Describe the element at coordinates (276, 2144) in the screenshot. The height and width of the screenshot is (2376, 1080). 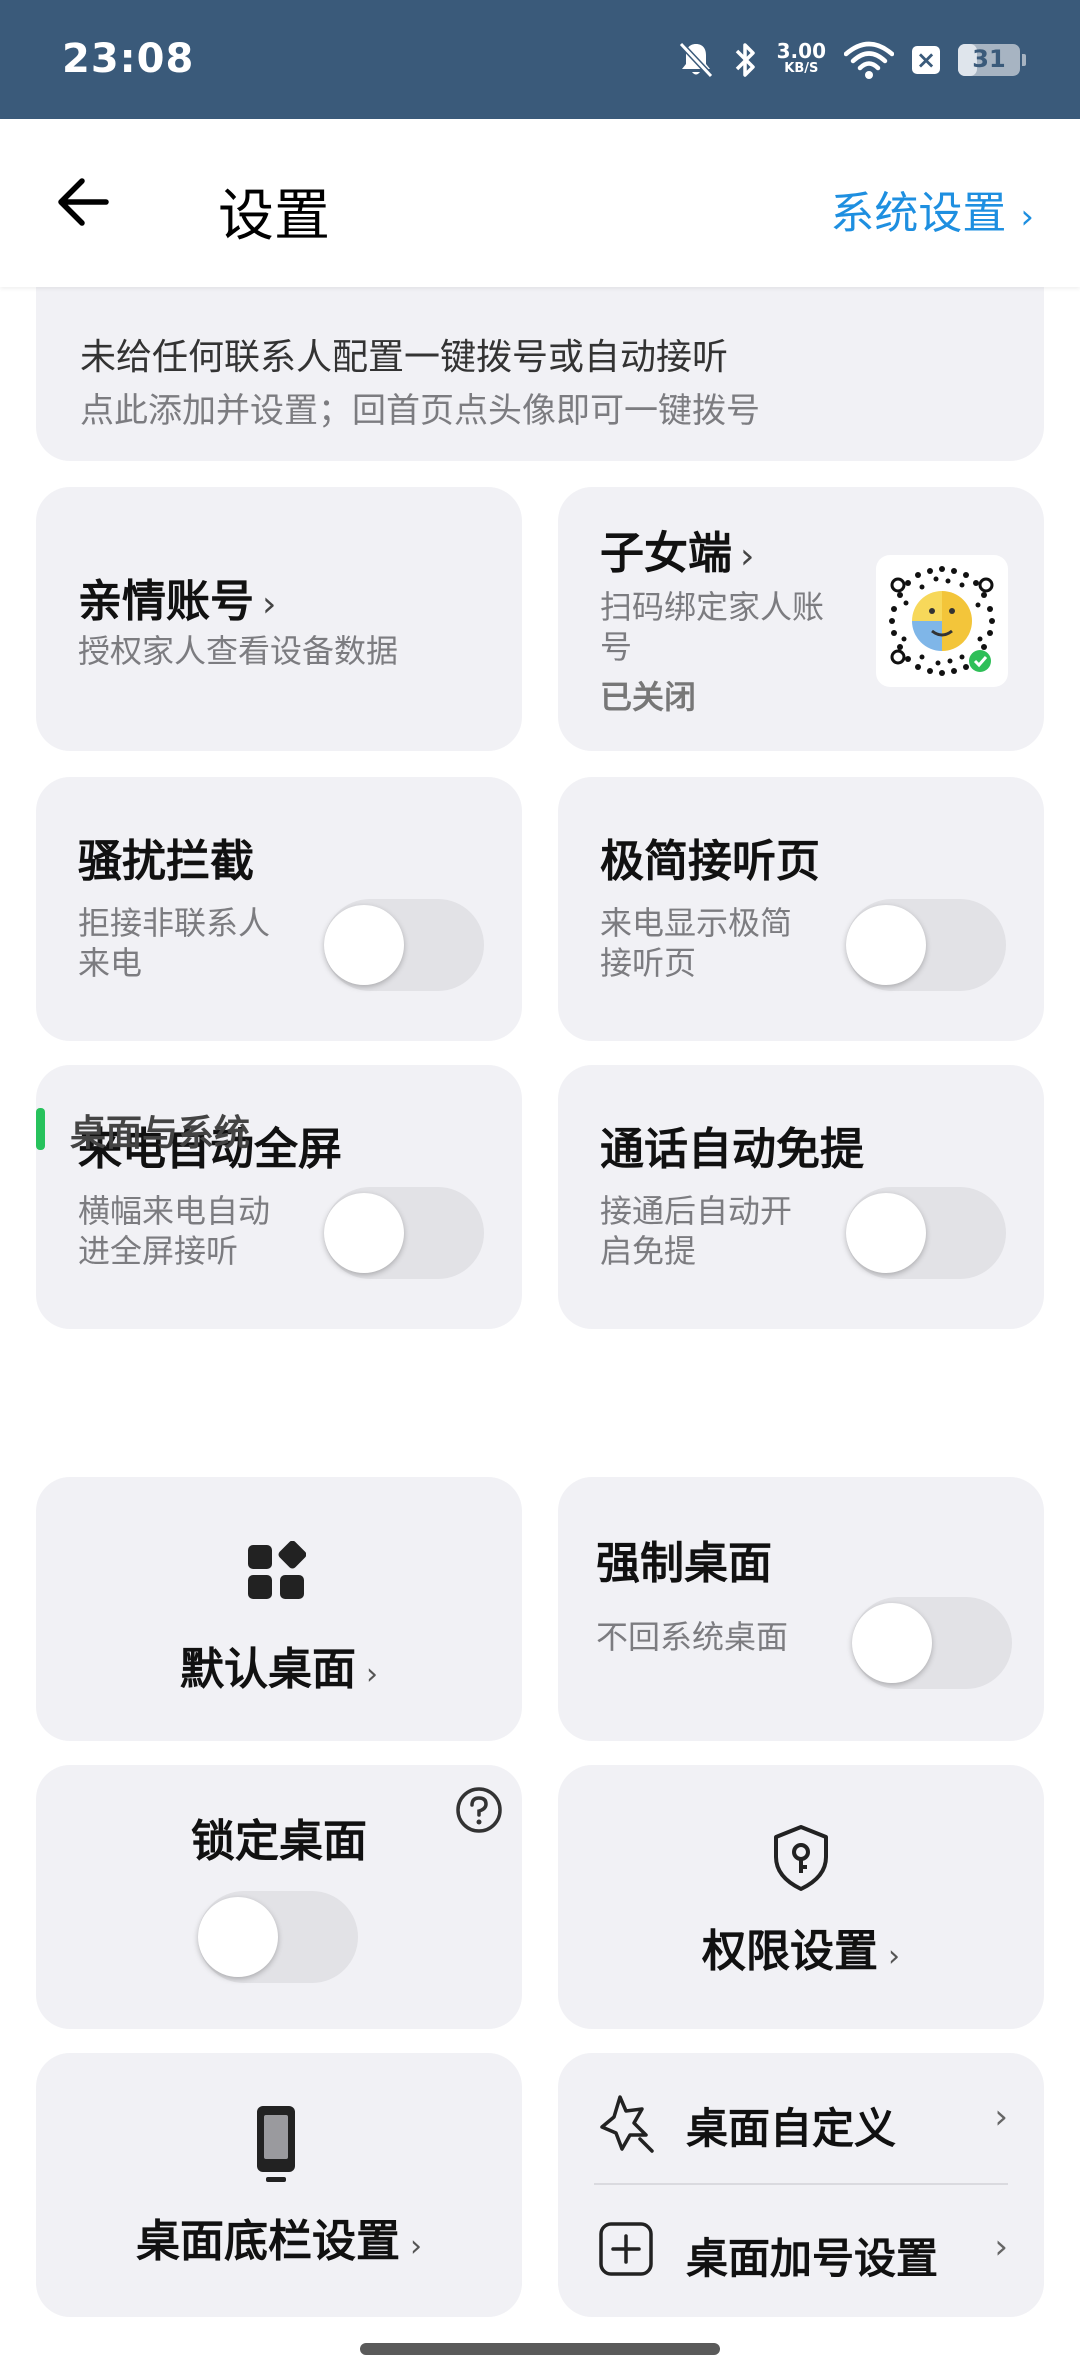
I see `phone-device-icon` at that location.